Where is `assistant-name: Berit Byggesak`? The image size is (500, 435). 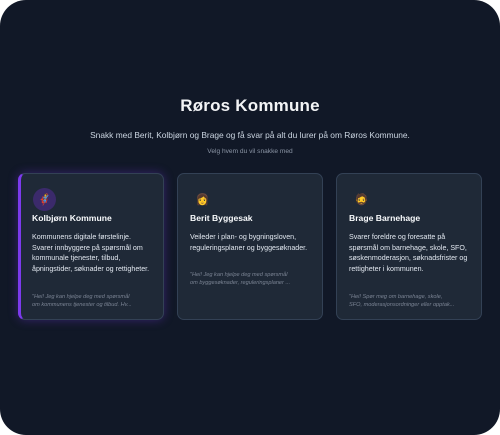
assistant-name: Berit Byggesak is located at coordinates (221, 218).